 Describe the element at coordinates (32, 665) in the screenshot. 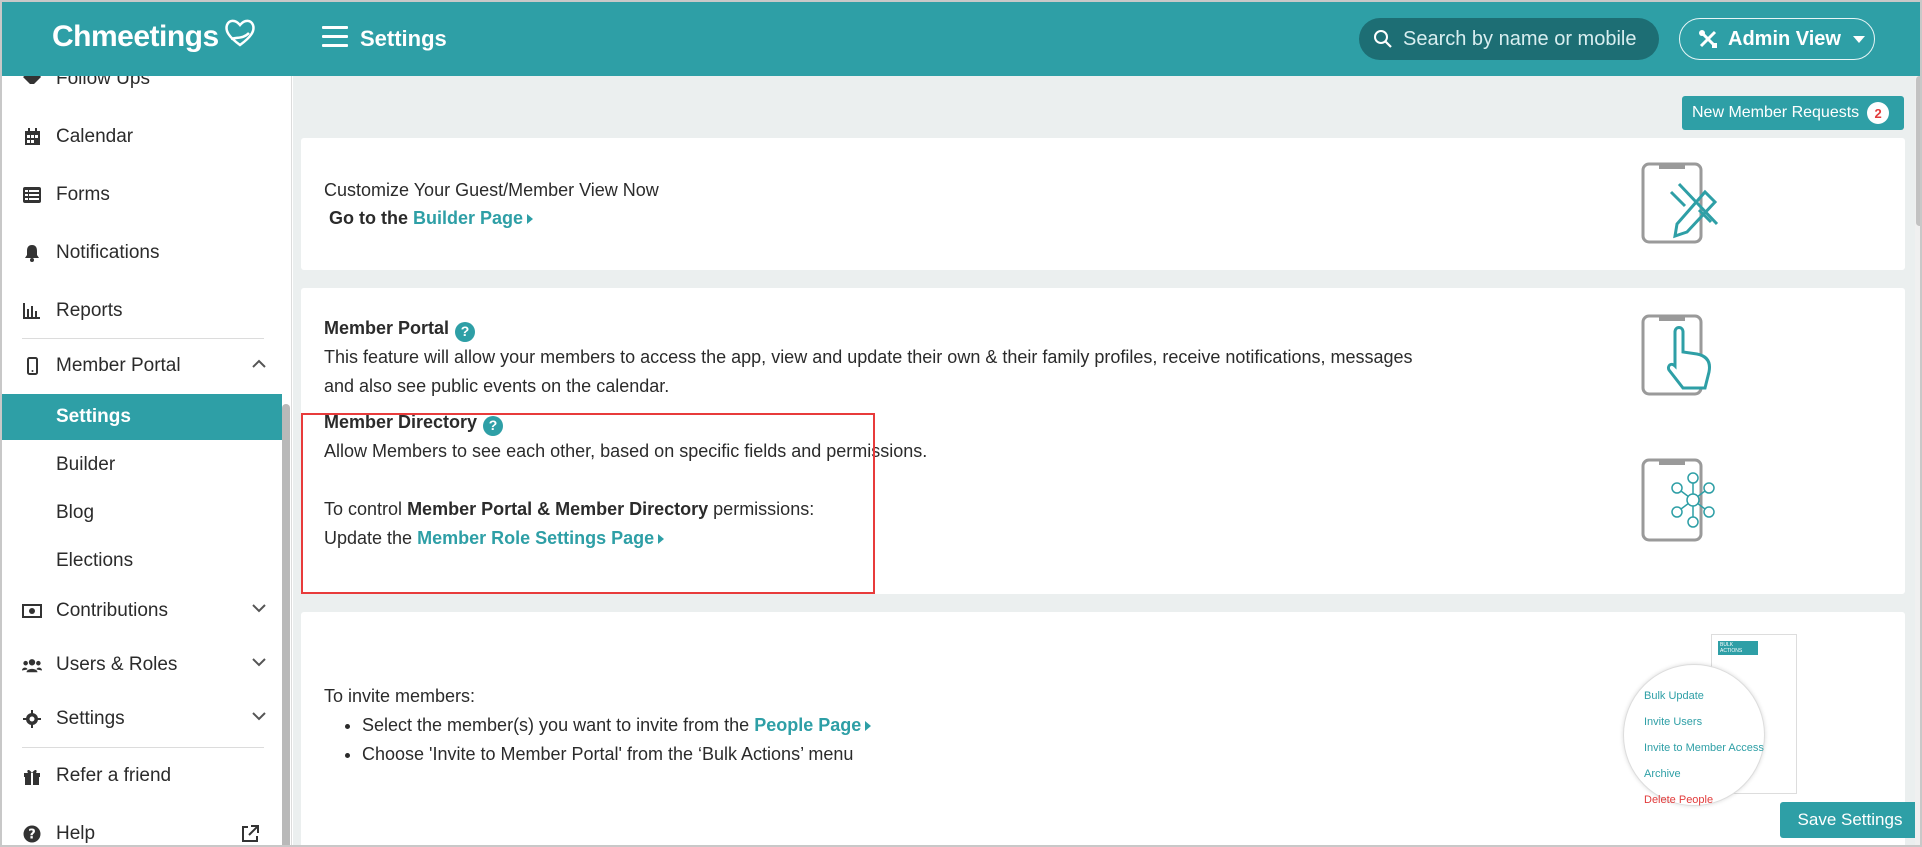

I see `users-icon` at that location.